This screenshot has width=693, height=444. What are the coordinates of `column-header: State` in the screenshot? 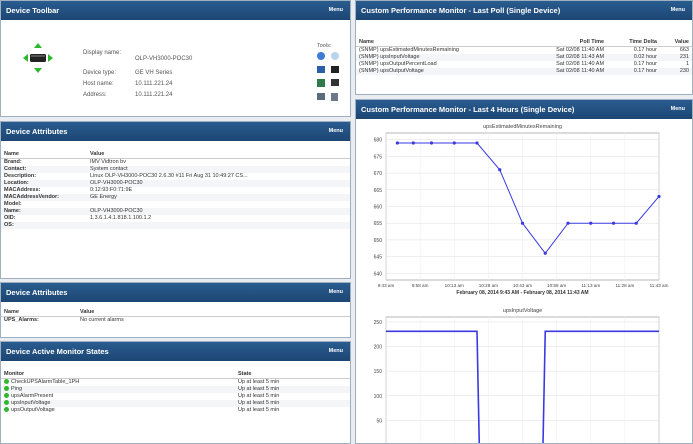 It's located at (292, 374).